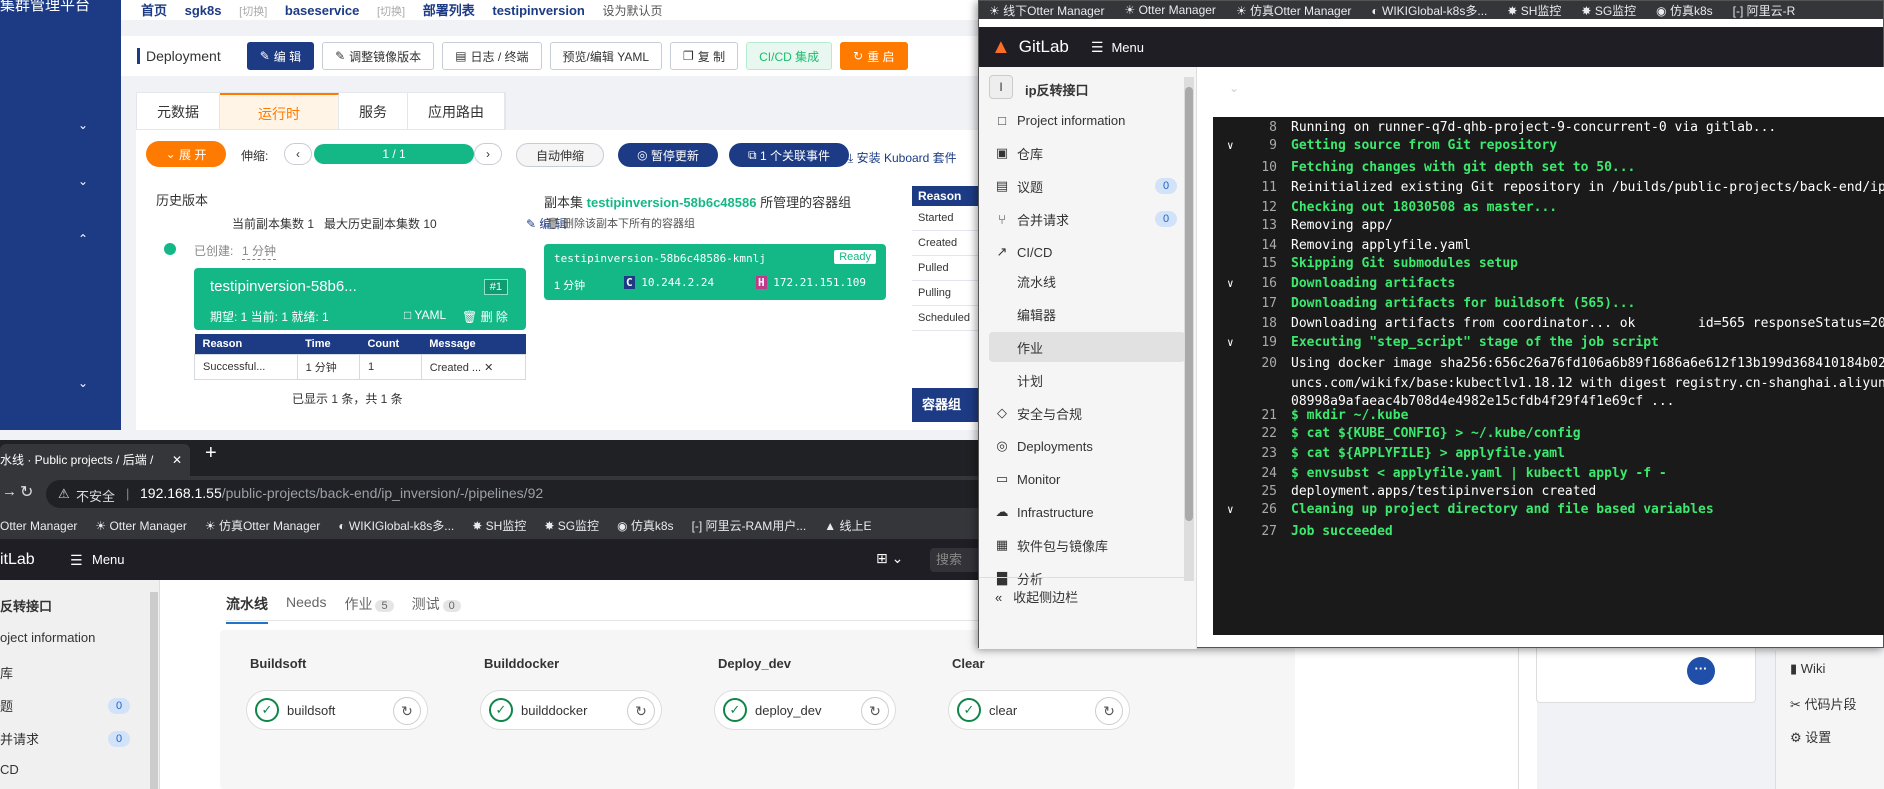 The width and height of the screenshot is (1884, 789). What do you see at coordinates (1087, 120) in the screenshot?
I see `sidebar-item: □ Project information` at bounding box center [1087, 120].